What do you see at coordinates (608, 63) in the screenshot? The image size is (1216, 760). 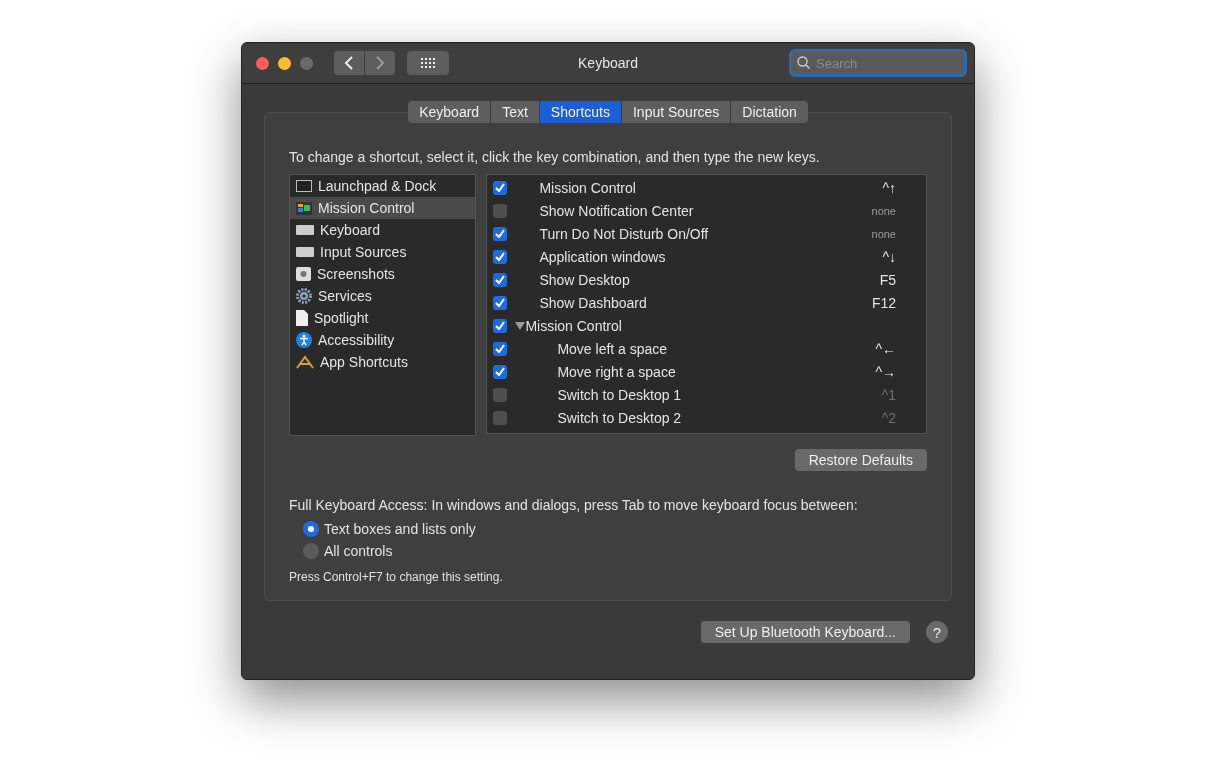 I see `window-title: Keyboard` at bounding box center [608, 63].